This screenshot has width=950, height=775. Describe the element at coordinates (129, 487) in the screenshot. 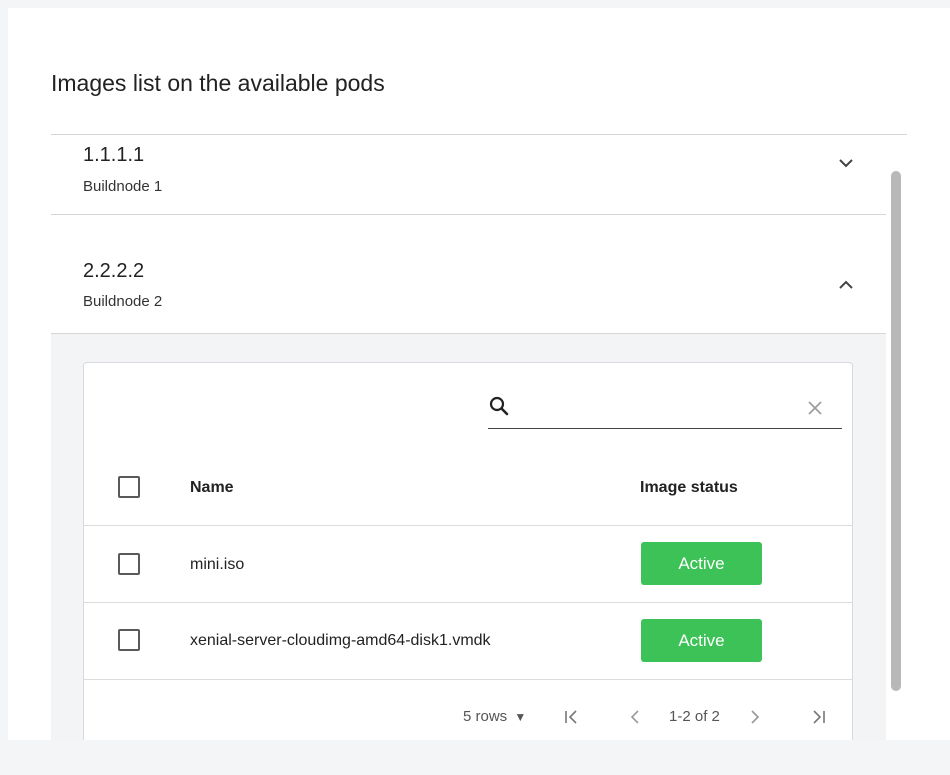

I see `select-all-checkbox` at that location.